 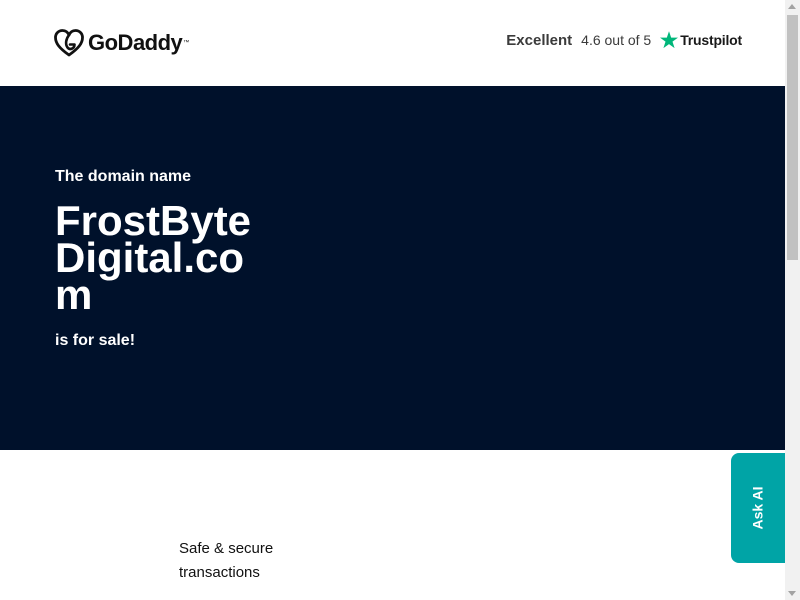 I want to click on godaddy-logo-link: GoDaddy ™, so click(x=121, y=43).